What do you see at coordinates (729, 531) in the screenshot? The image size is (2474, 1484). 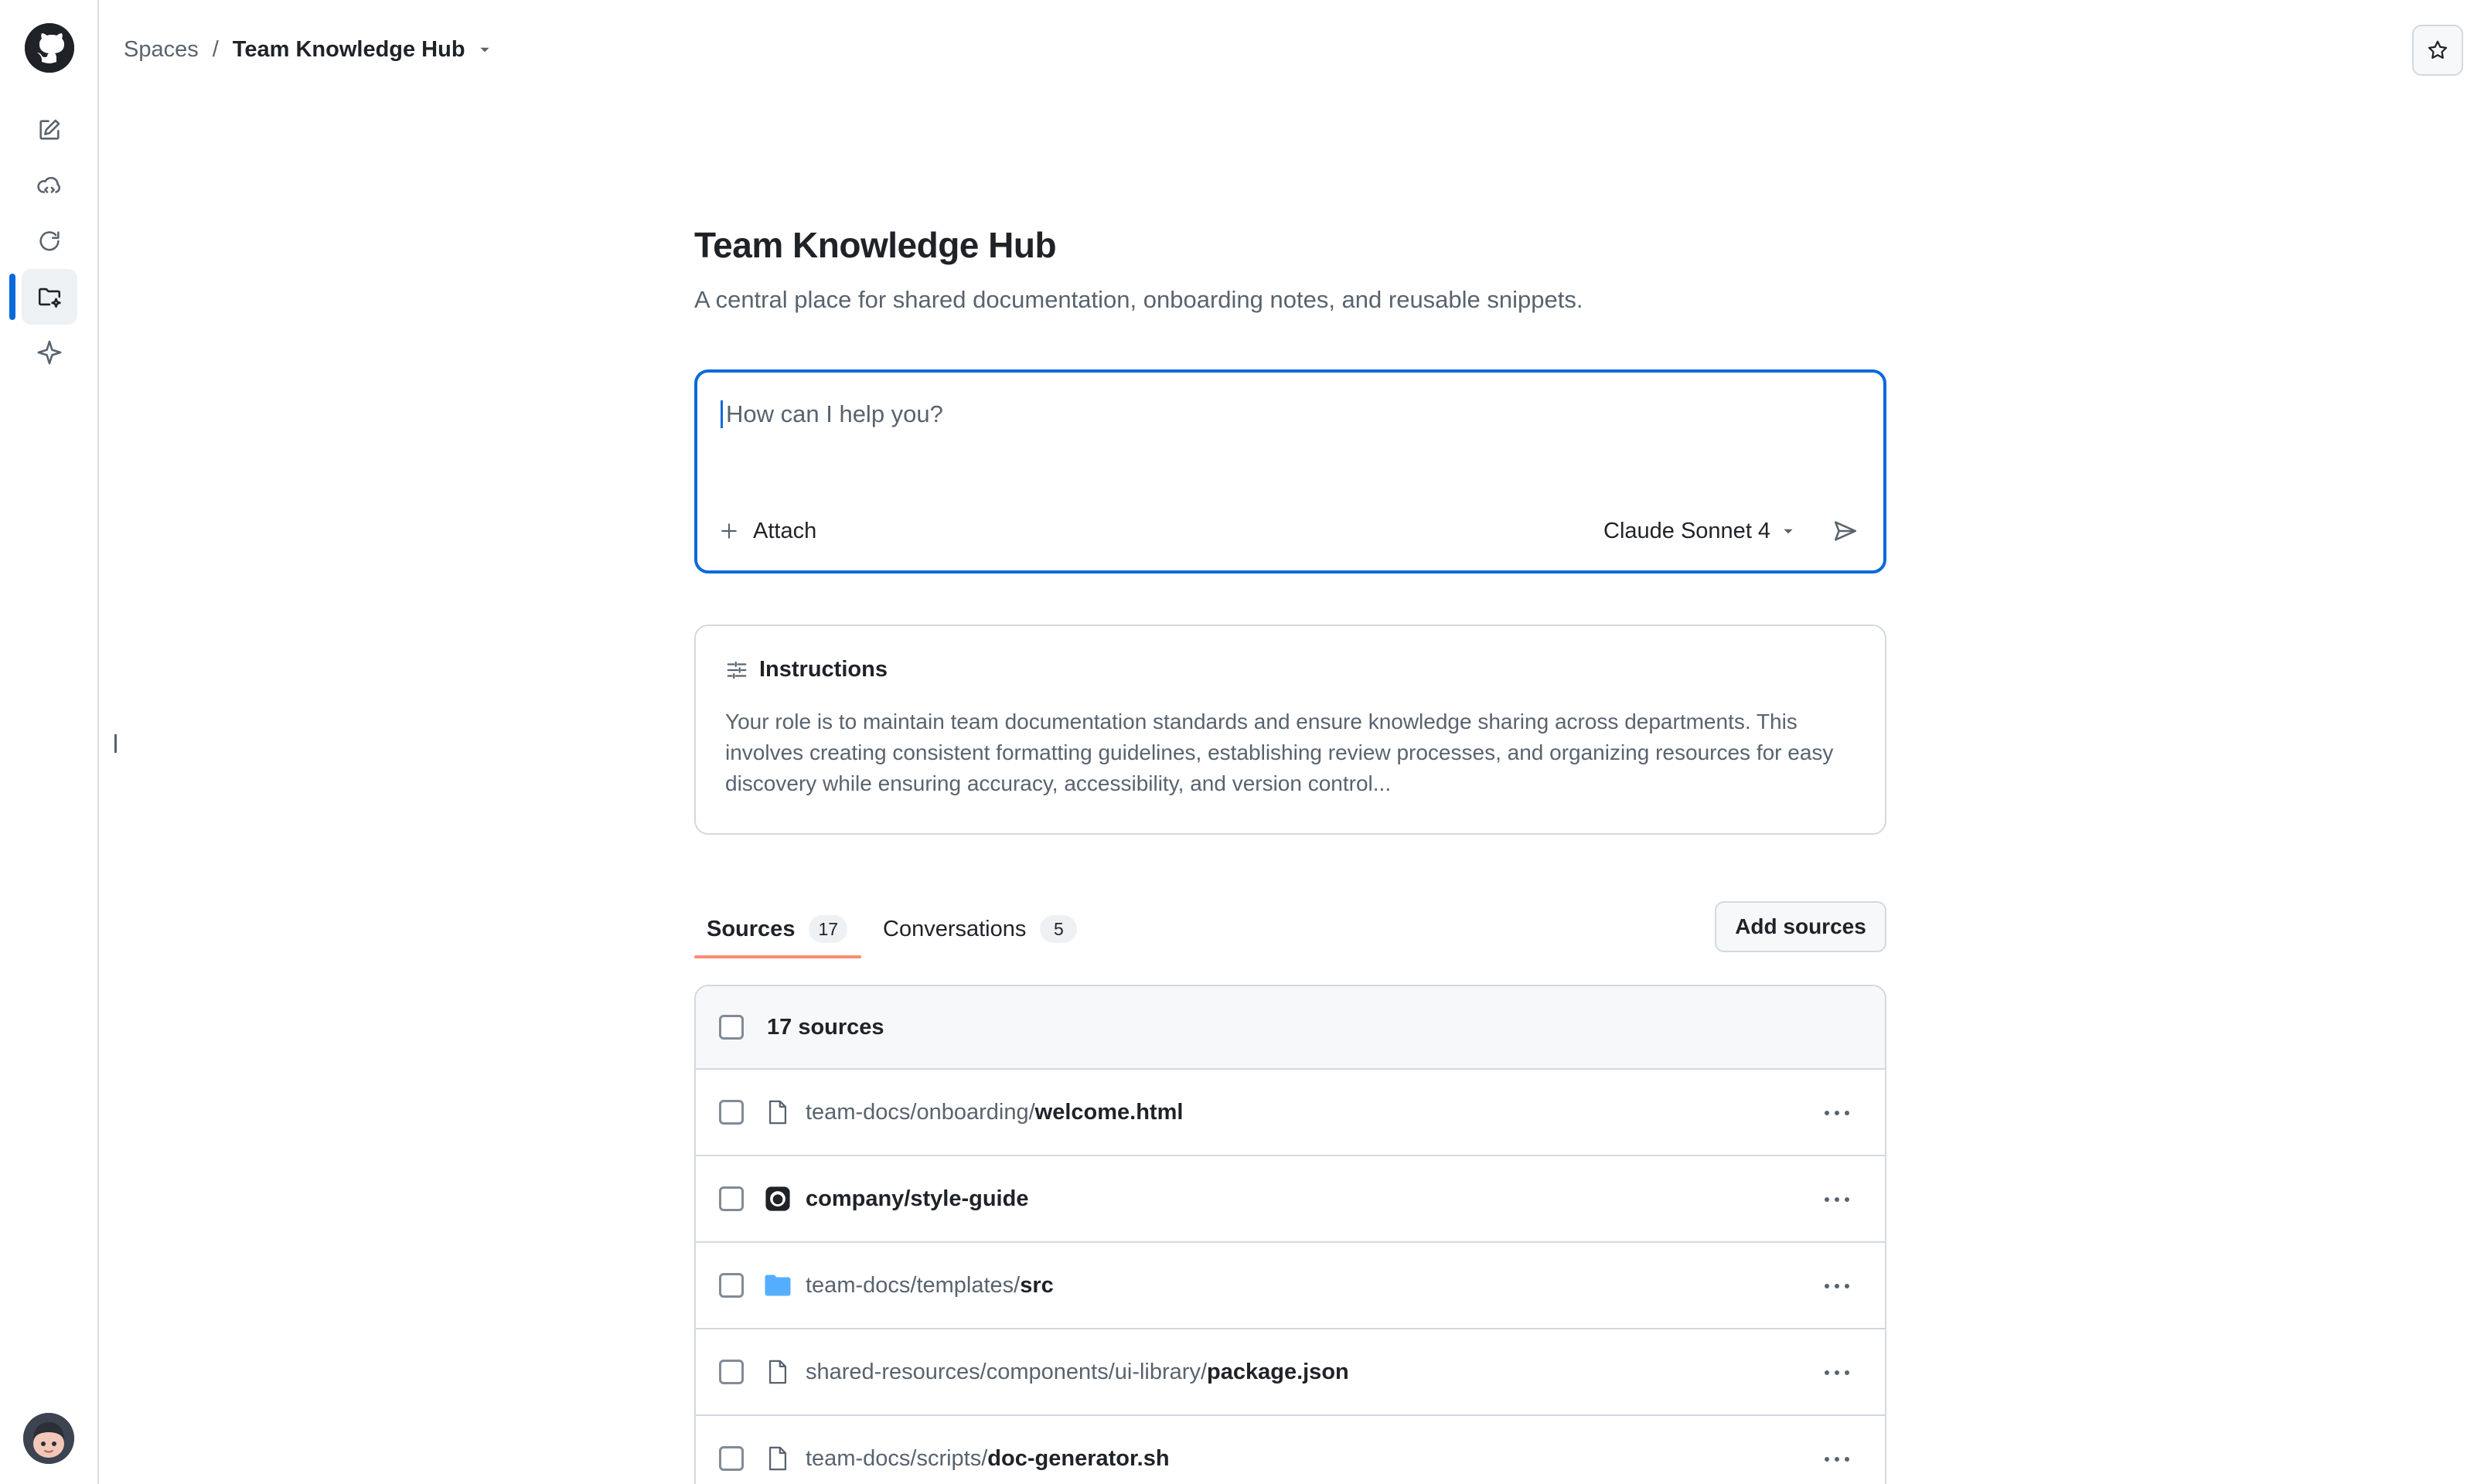 I see `plus-icon` at bounding box center [729, 531].